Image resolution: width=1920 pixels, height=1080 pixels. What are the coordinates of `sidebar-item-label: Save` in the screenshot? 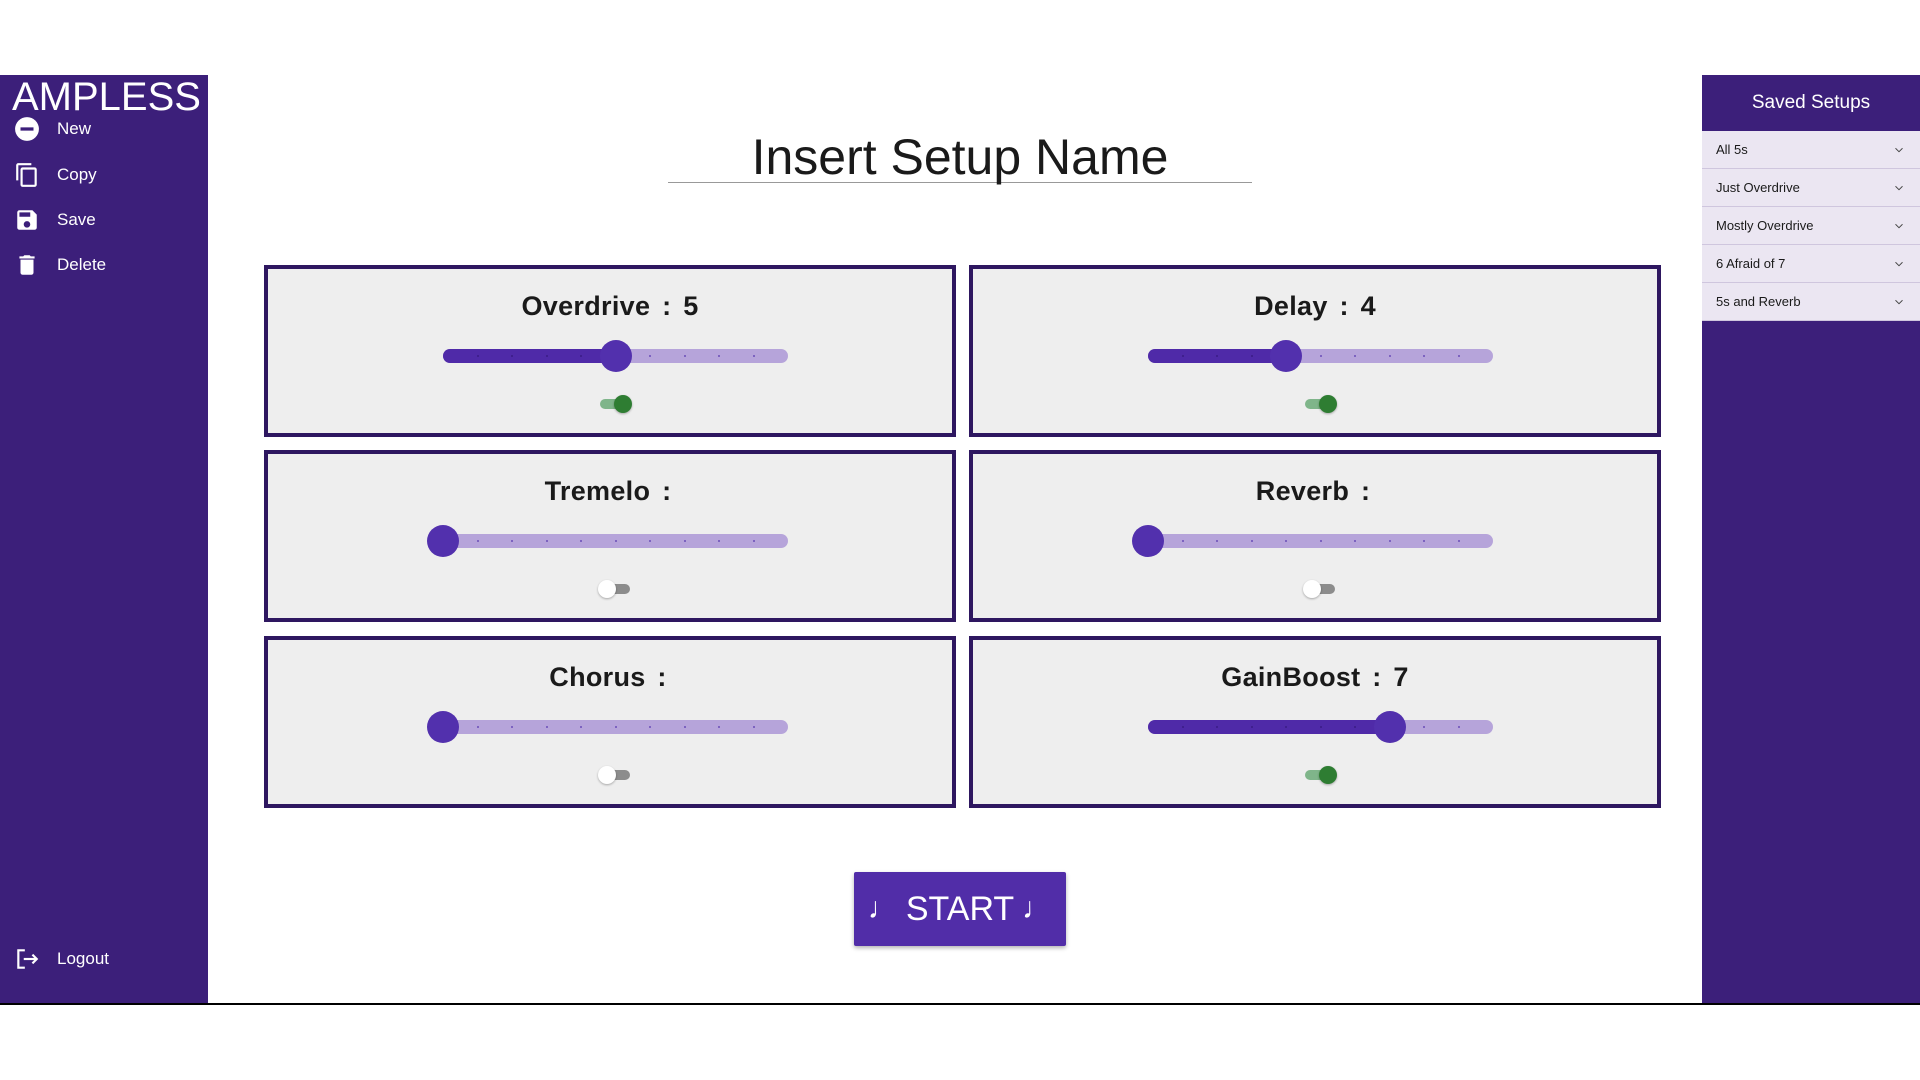 It's located at (76, 219).